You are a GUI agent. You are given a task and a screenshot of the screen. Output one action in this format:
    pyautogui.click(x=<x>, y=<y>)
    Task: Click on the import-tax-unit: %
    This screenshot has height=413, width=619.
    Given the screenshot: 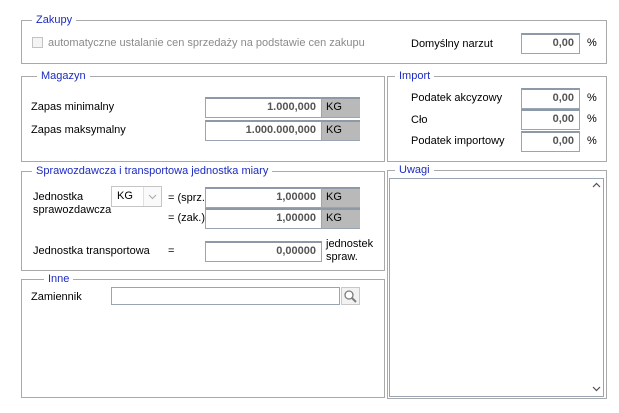 What is the action you would take?
    pyautogui.click(x=592, y=141)
    